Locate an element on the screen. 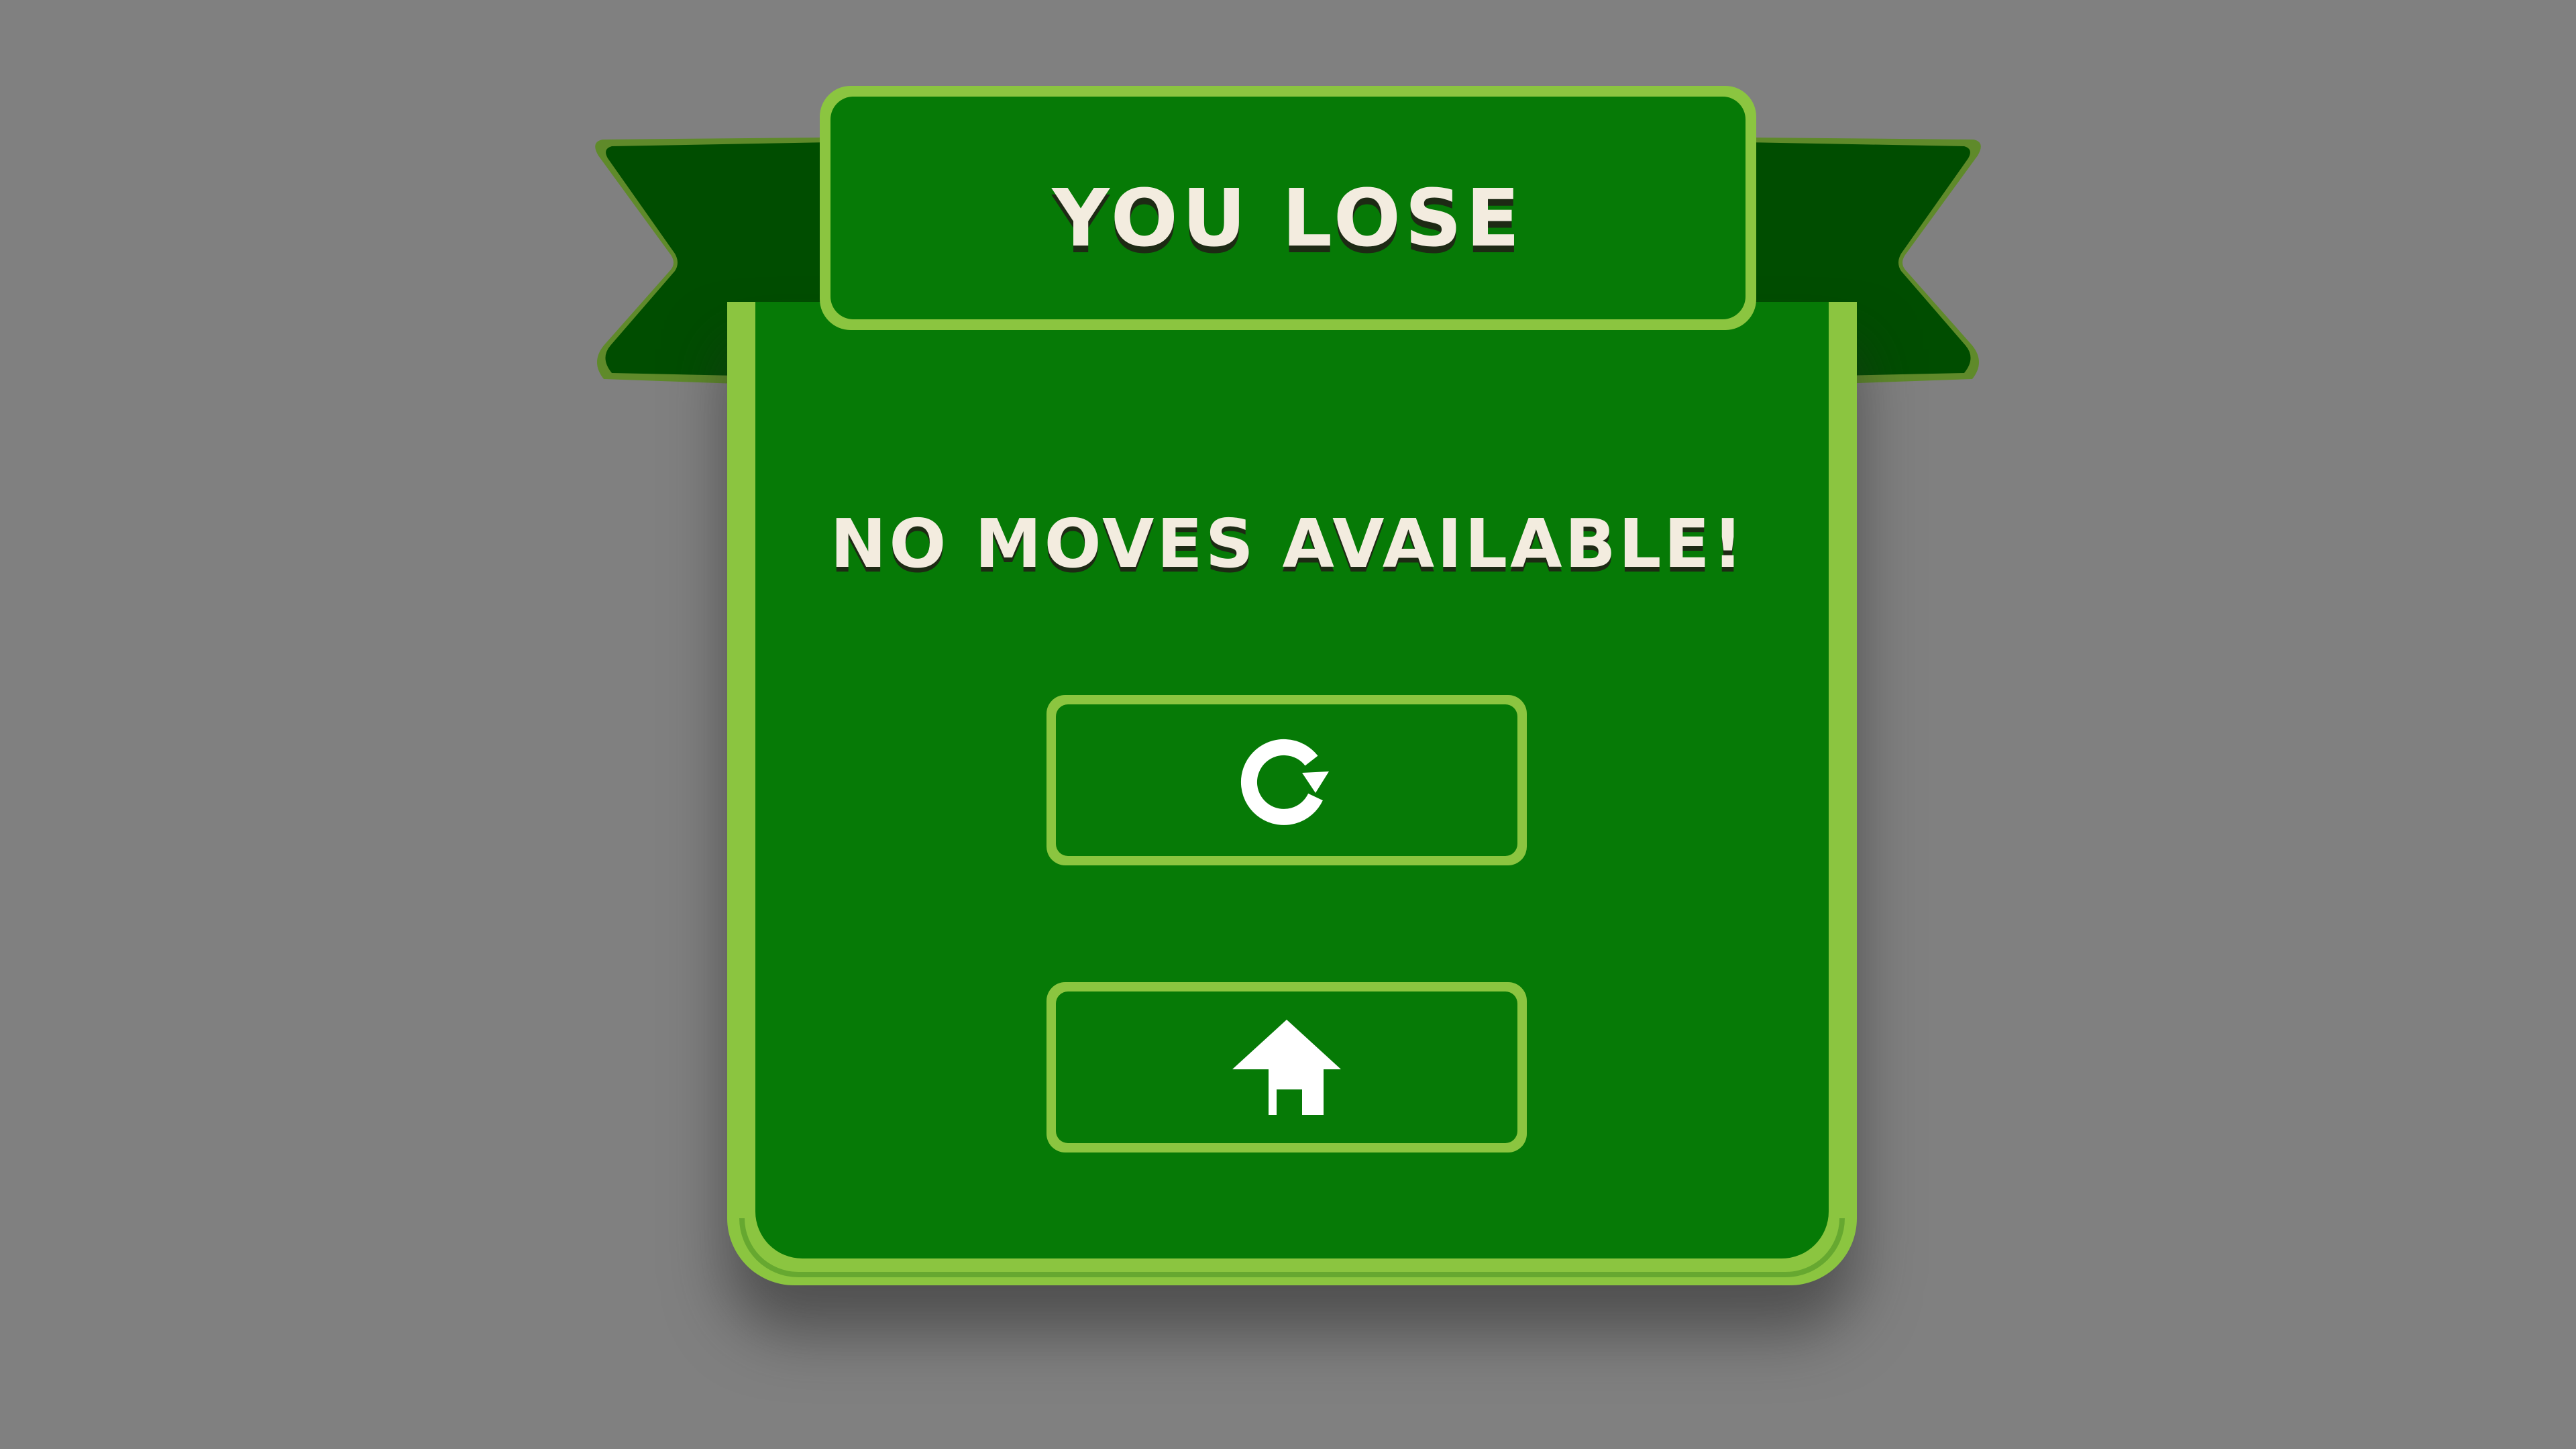 The height and width of the screenshot is (1449, 2576). dialog-header-body: YOU LOSE is located at coordinates (1288, 208).